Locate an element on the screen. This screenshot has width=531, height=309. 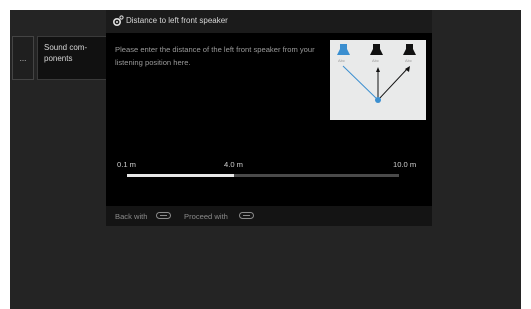
back-hint-label: Back with is located at coordinates (131, 216).